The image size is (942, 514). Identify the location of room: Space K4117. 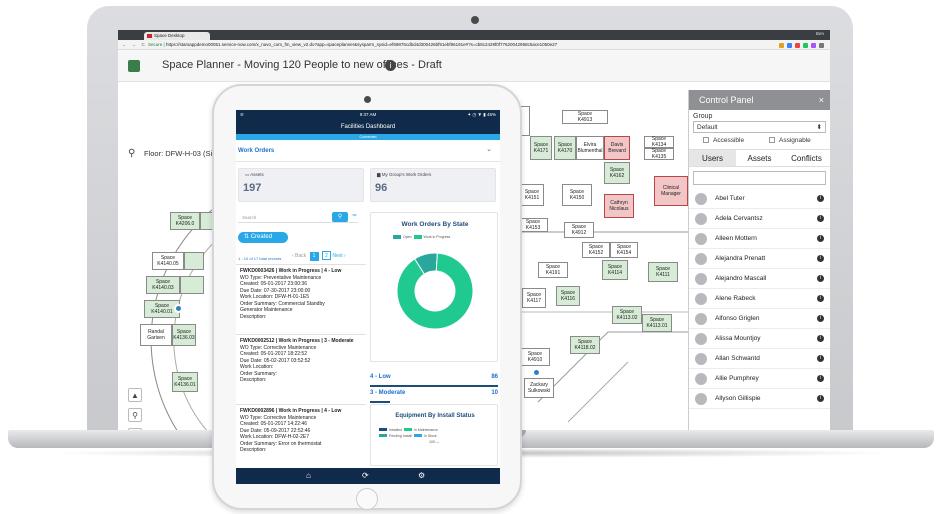
(534, 298).